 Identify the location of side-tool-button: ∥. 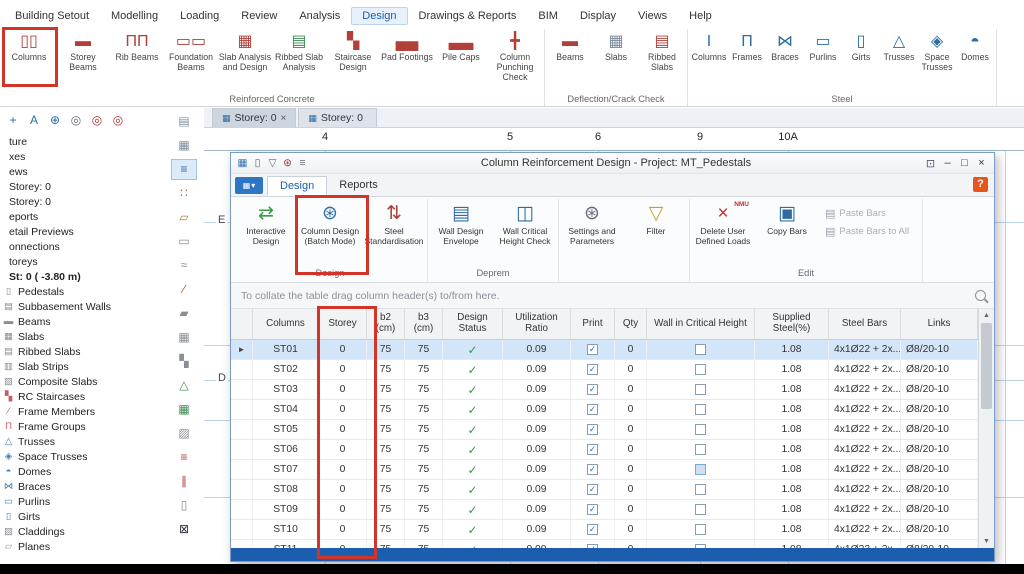
(184, 481).